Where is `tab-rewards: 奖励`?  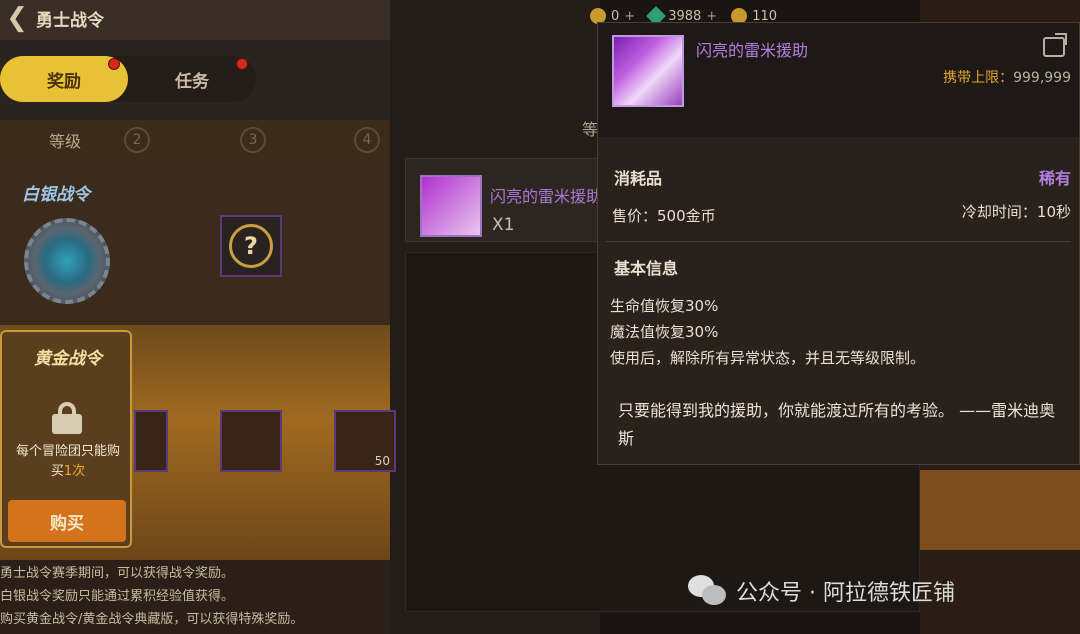
tab-rewards: 奖励 is located at coordinates (64, 79).